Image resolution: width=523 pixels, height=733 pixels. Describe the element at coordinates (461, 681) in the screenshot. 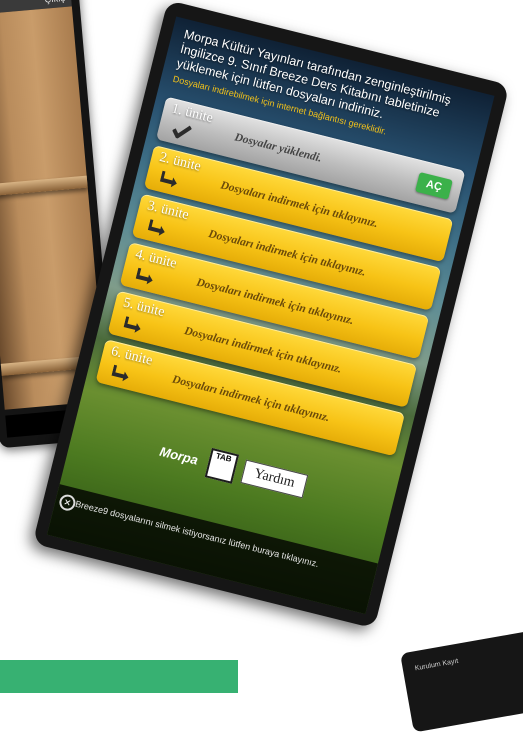

I see `corner-tablet: Kurulum Kayıt` at that location.